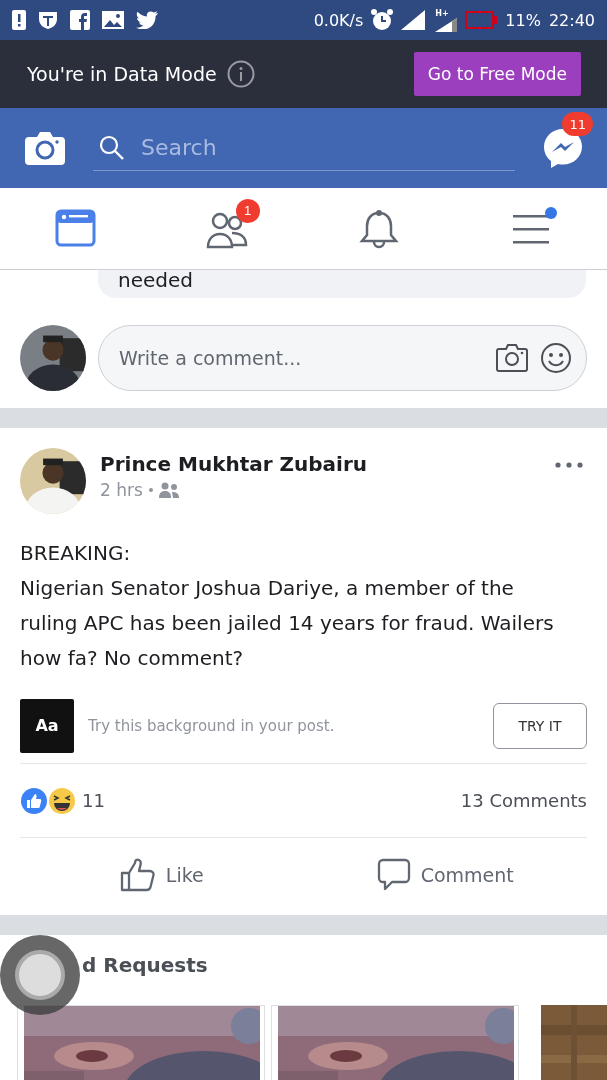 This screenshot has width=607, height=1080. Describe the element at coordinates (48, 20) in the screenshot. I see `shield-icon` at that location.